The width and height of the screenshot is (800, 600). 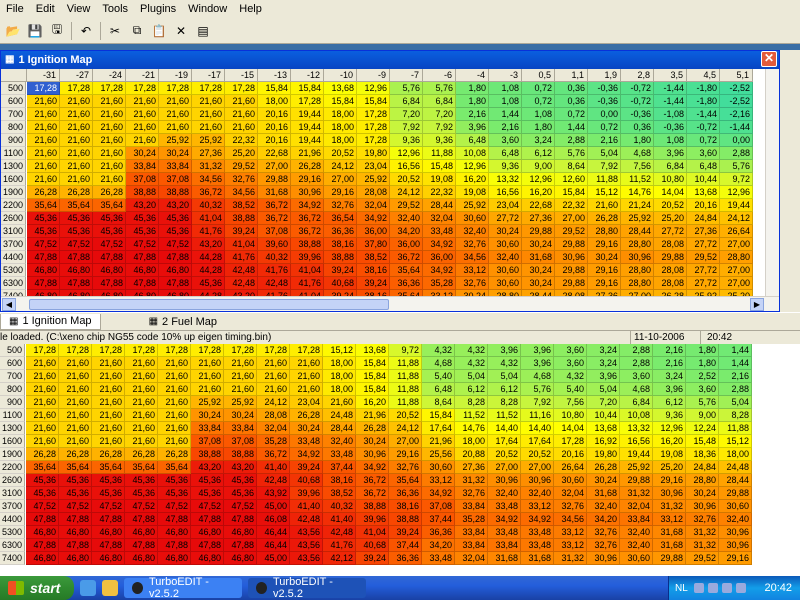 I want to click on map-cell: 16,56, so click(x=406, y=166).